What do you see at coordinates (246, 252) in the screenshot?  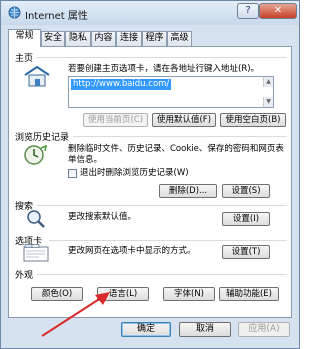 I see `tabs-settings-button: 设置(T)` at bounding box center [246, 252].